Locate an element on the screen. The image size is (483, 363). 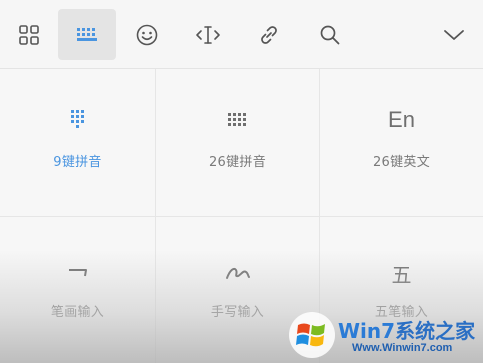
input-method-label: 26键拼音 is located at coordinates (237, 162).